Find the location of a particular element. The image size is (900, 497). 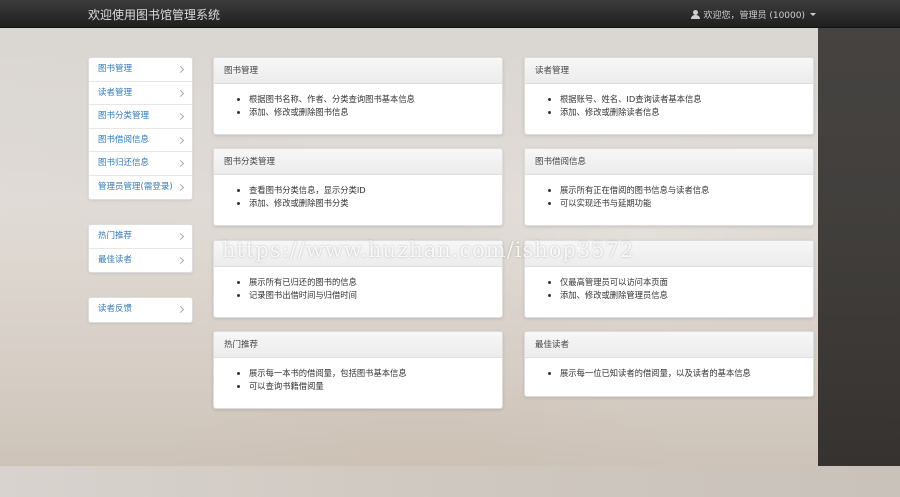

panel-item: 添加、修改或删除图书信息 is located at coordinates (375, 112).